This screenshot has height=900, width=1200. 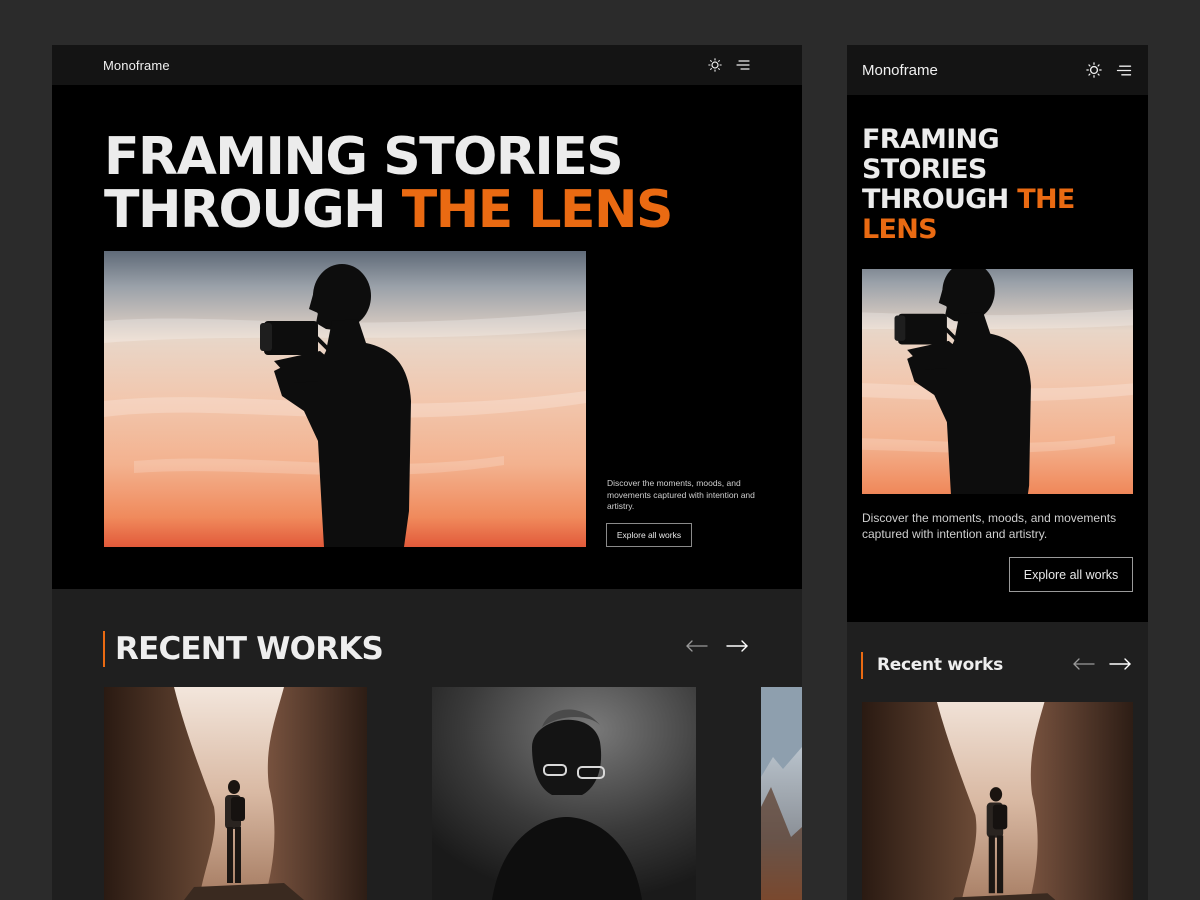 What do you see at coordinates (997, 70) in the screenshot?
I see `mobile-navbar: Monoframe` at bounding box center [997, 70].